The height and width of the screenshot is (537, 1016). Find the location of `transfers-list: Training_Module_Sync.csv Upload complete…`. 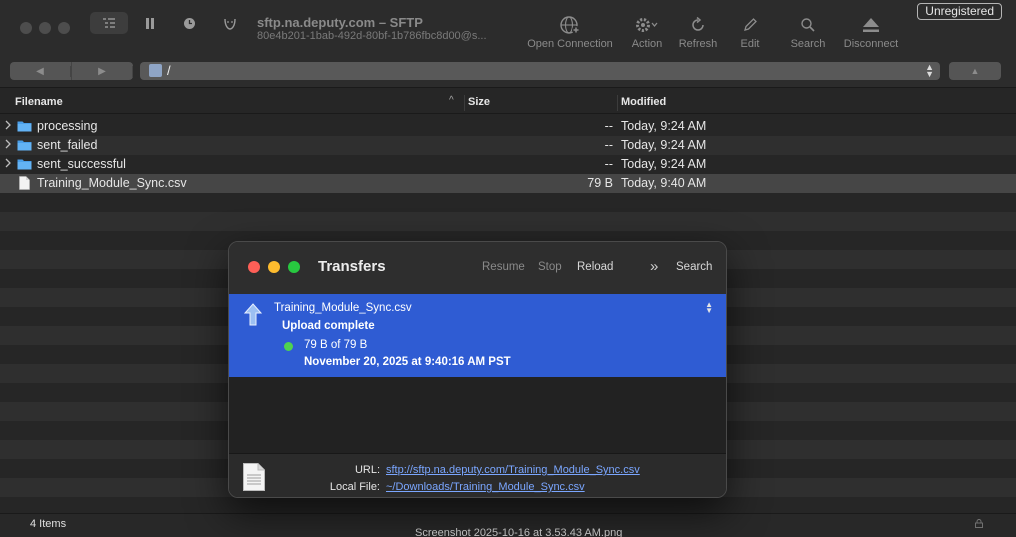

transfers-list: Training_Module_Sync.csv Upload complete… is located at coordinates (477, 373).